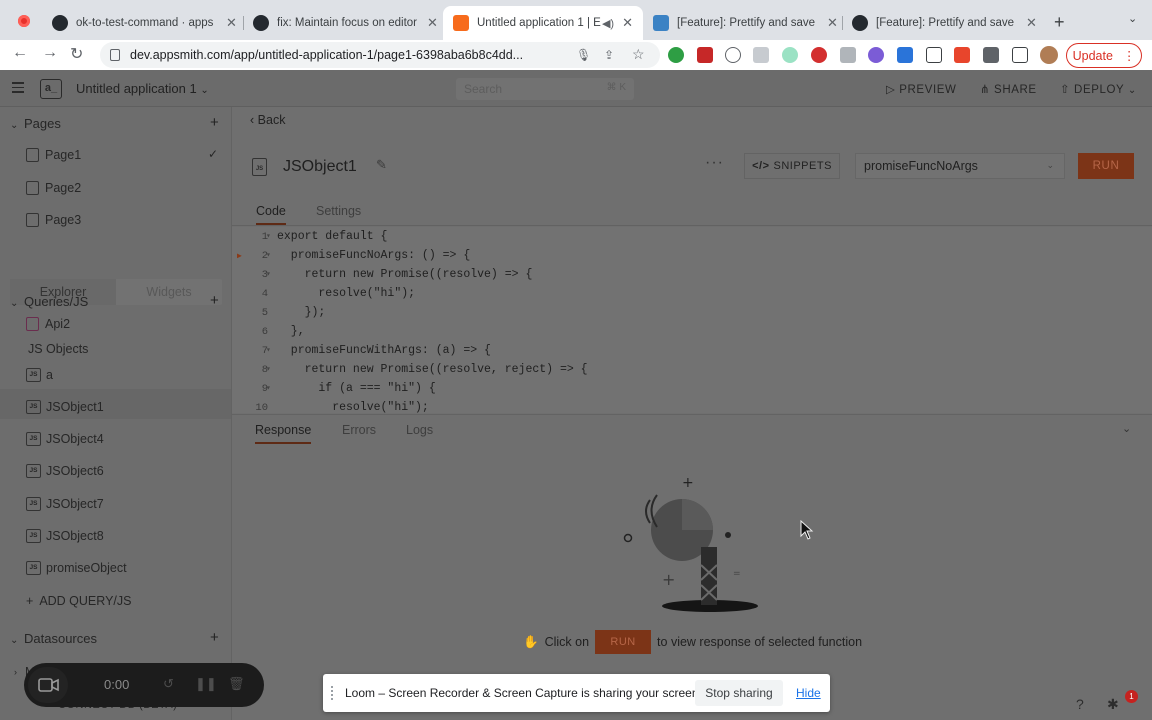 The height and width of the screenshot is (720, 1152). What do you see at coordinates (608, 23) in the screenshot?
I see `speaker-icon: ◀)` at bounding box center [608, 23].